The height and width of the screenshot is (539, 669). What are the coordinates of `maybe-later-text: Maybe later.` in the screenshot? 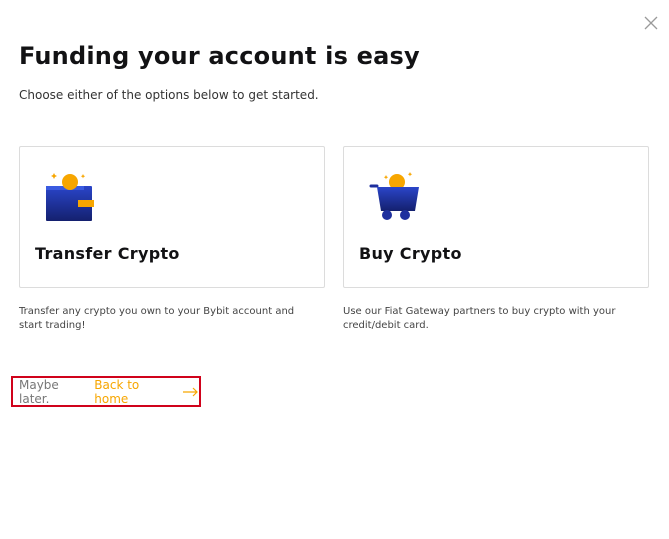 It's located at (39, 391).